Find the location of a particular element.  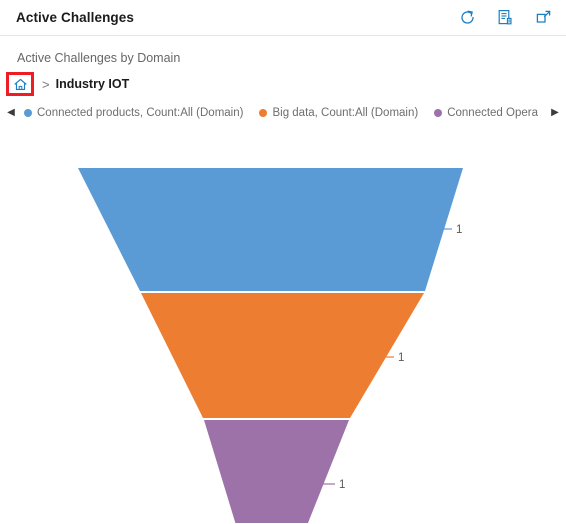

breadcrumb: > Industry IOT is located at coordinates (67, 84).